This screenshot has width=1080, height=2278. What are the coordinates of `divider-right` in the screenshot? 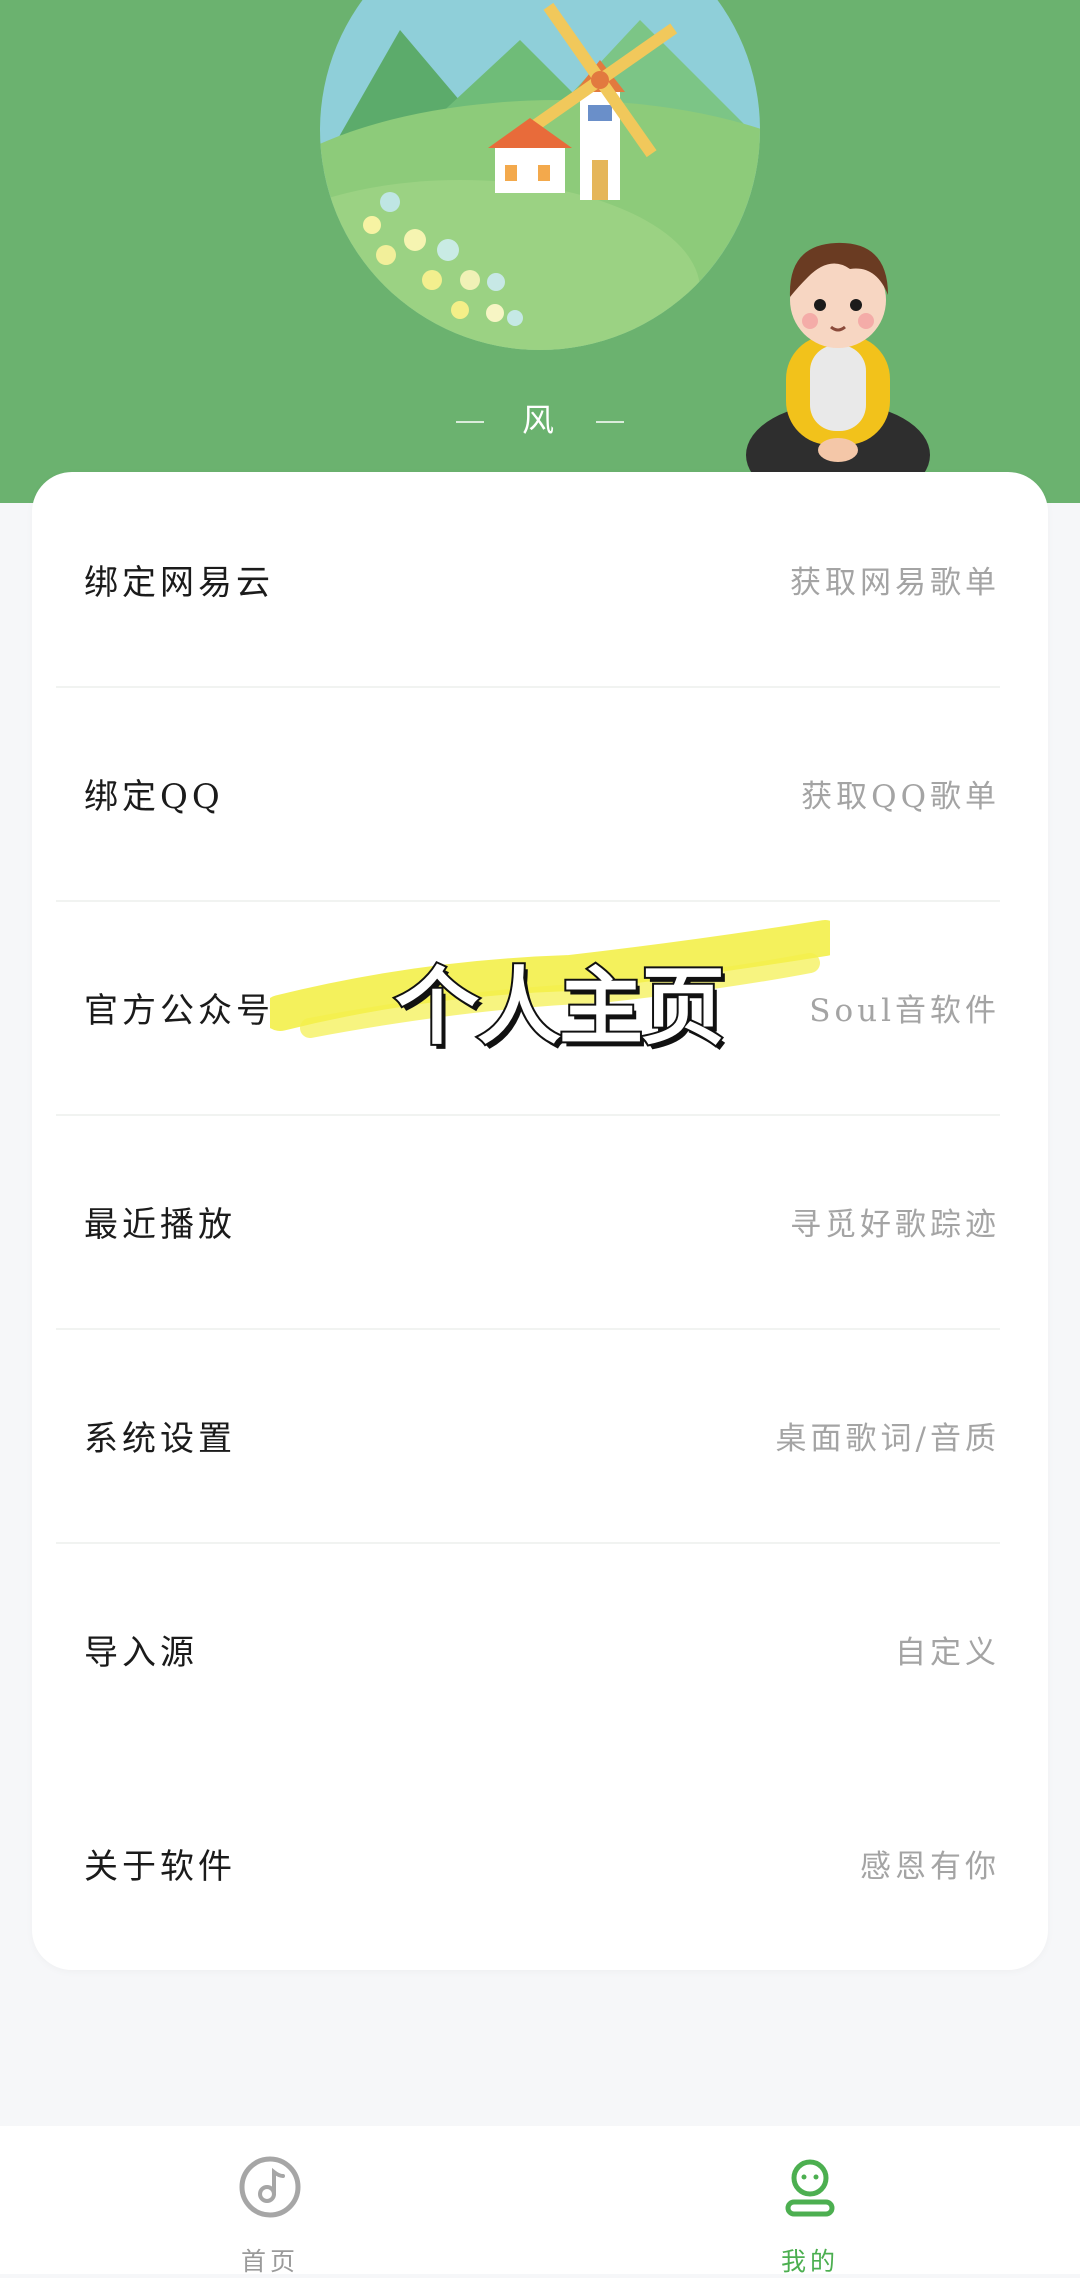 It's located at (610, 422).